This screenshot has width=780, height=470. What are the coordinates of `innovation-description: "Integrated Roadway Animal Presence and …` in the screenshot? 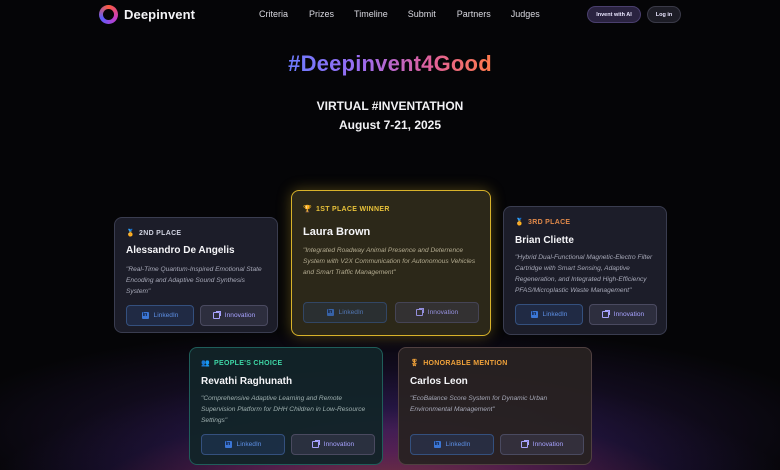 It's located at (389, 261).